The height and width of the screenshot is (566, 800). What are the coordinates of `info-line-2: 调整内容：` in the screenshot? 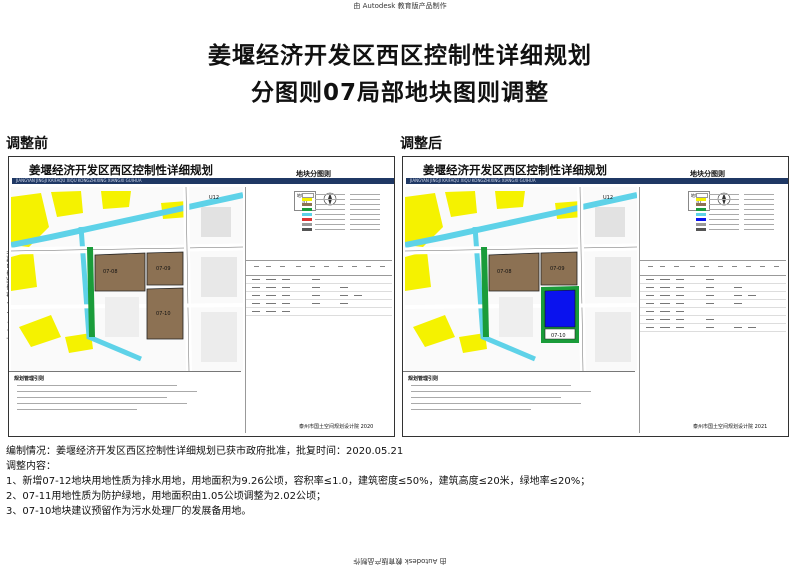 It's located at (31, 466).